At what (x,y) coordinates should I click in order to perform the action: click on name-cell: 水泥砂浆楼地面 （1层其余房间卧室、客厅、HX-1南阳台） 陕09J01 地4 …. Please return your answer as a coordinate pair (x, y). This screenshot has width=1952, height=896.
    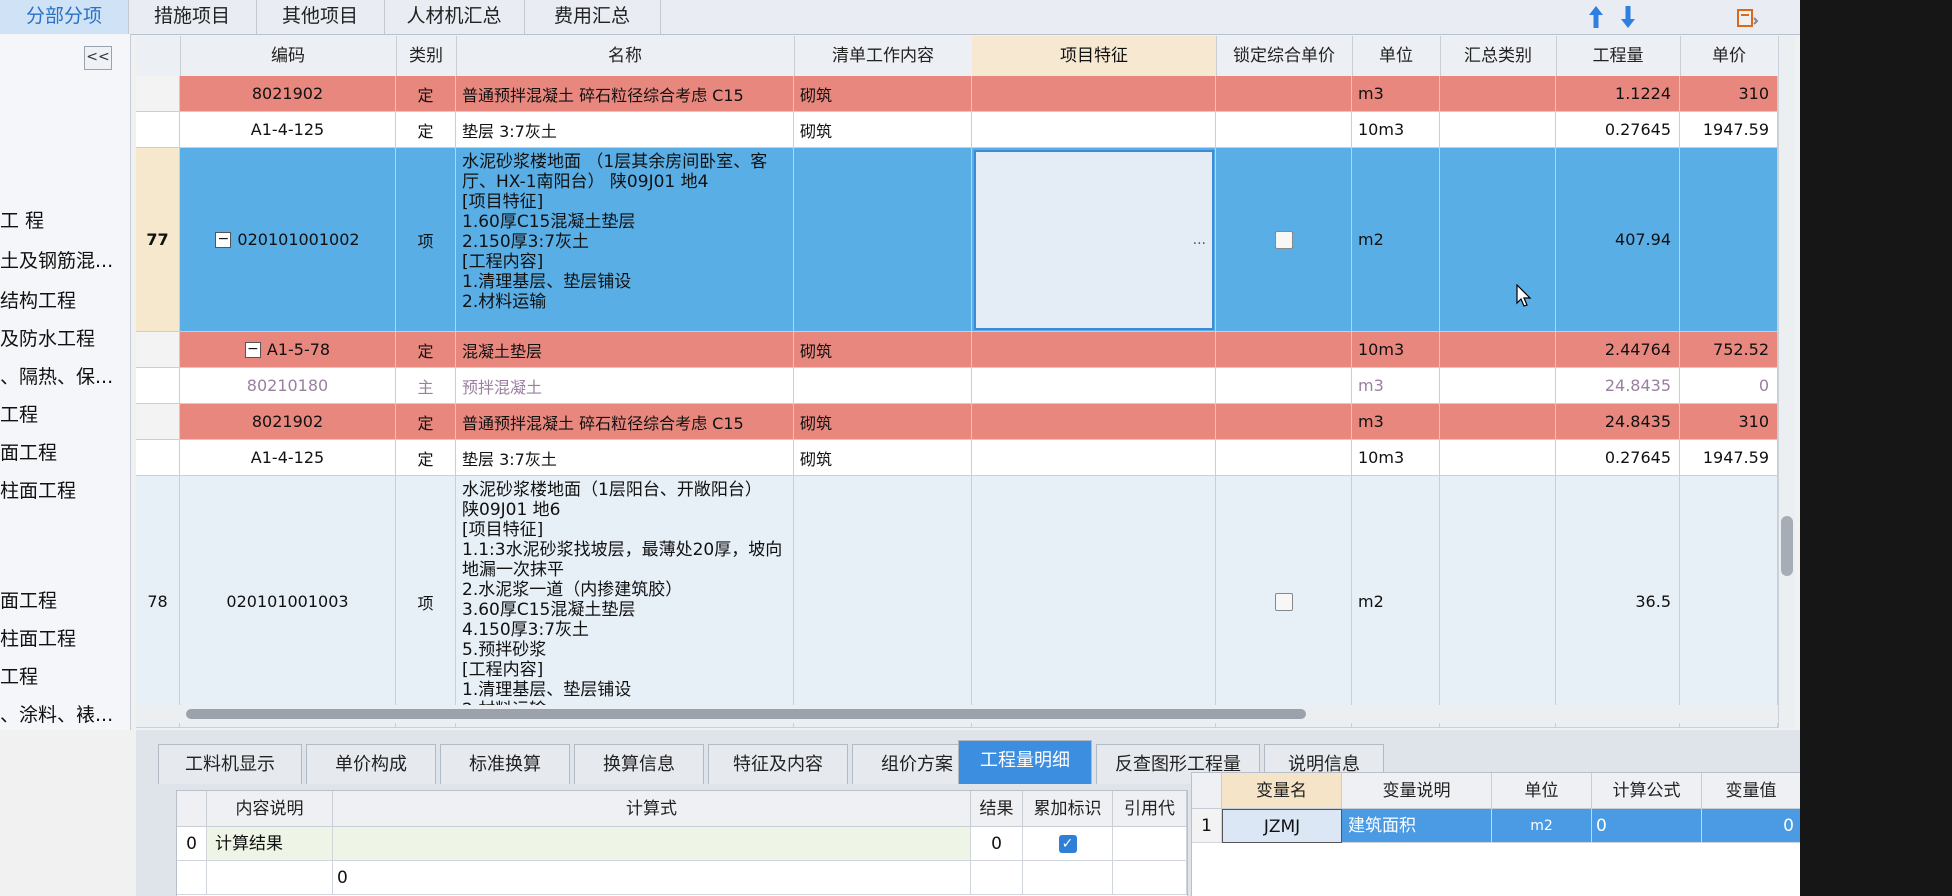
    Looking at the image, I should click on (625, 240).